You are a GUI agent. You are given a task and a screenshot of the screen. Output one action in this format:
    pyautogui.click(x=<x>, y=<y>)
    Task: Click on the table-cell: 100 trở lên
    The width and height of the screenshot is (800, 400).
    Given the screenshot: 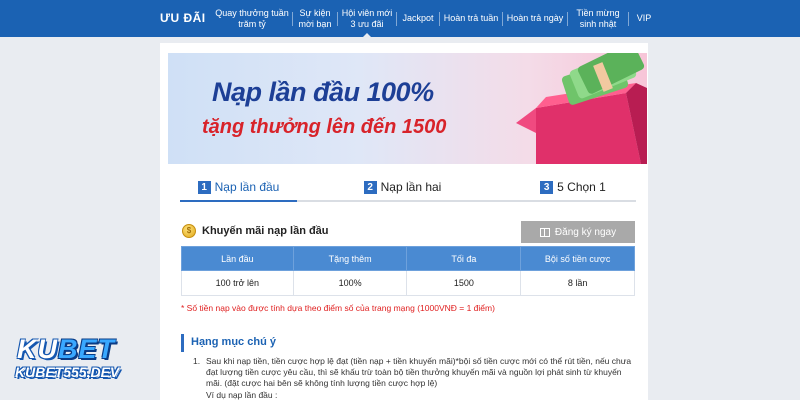 What is the action you would take?
    pyautogui.click(x=237, y=283)
    